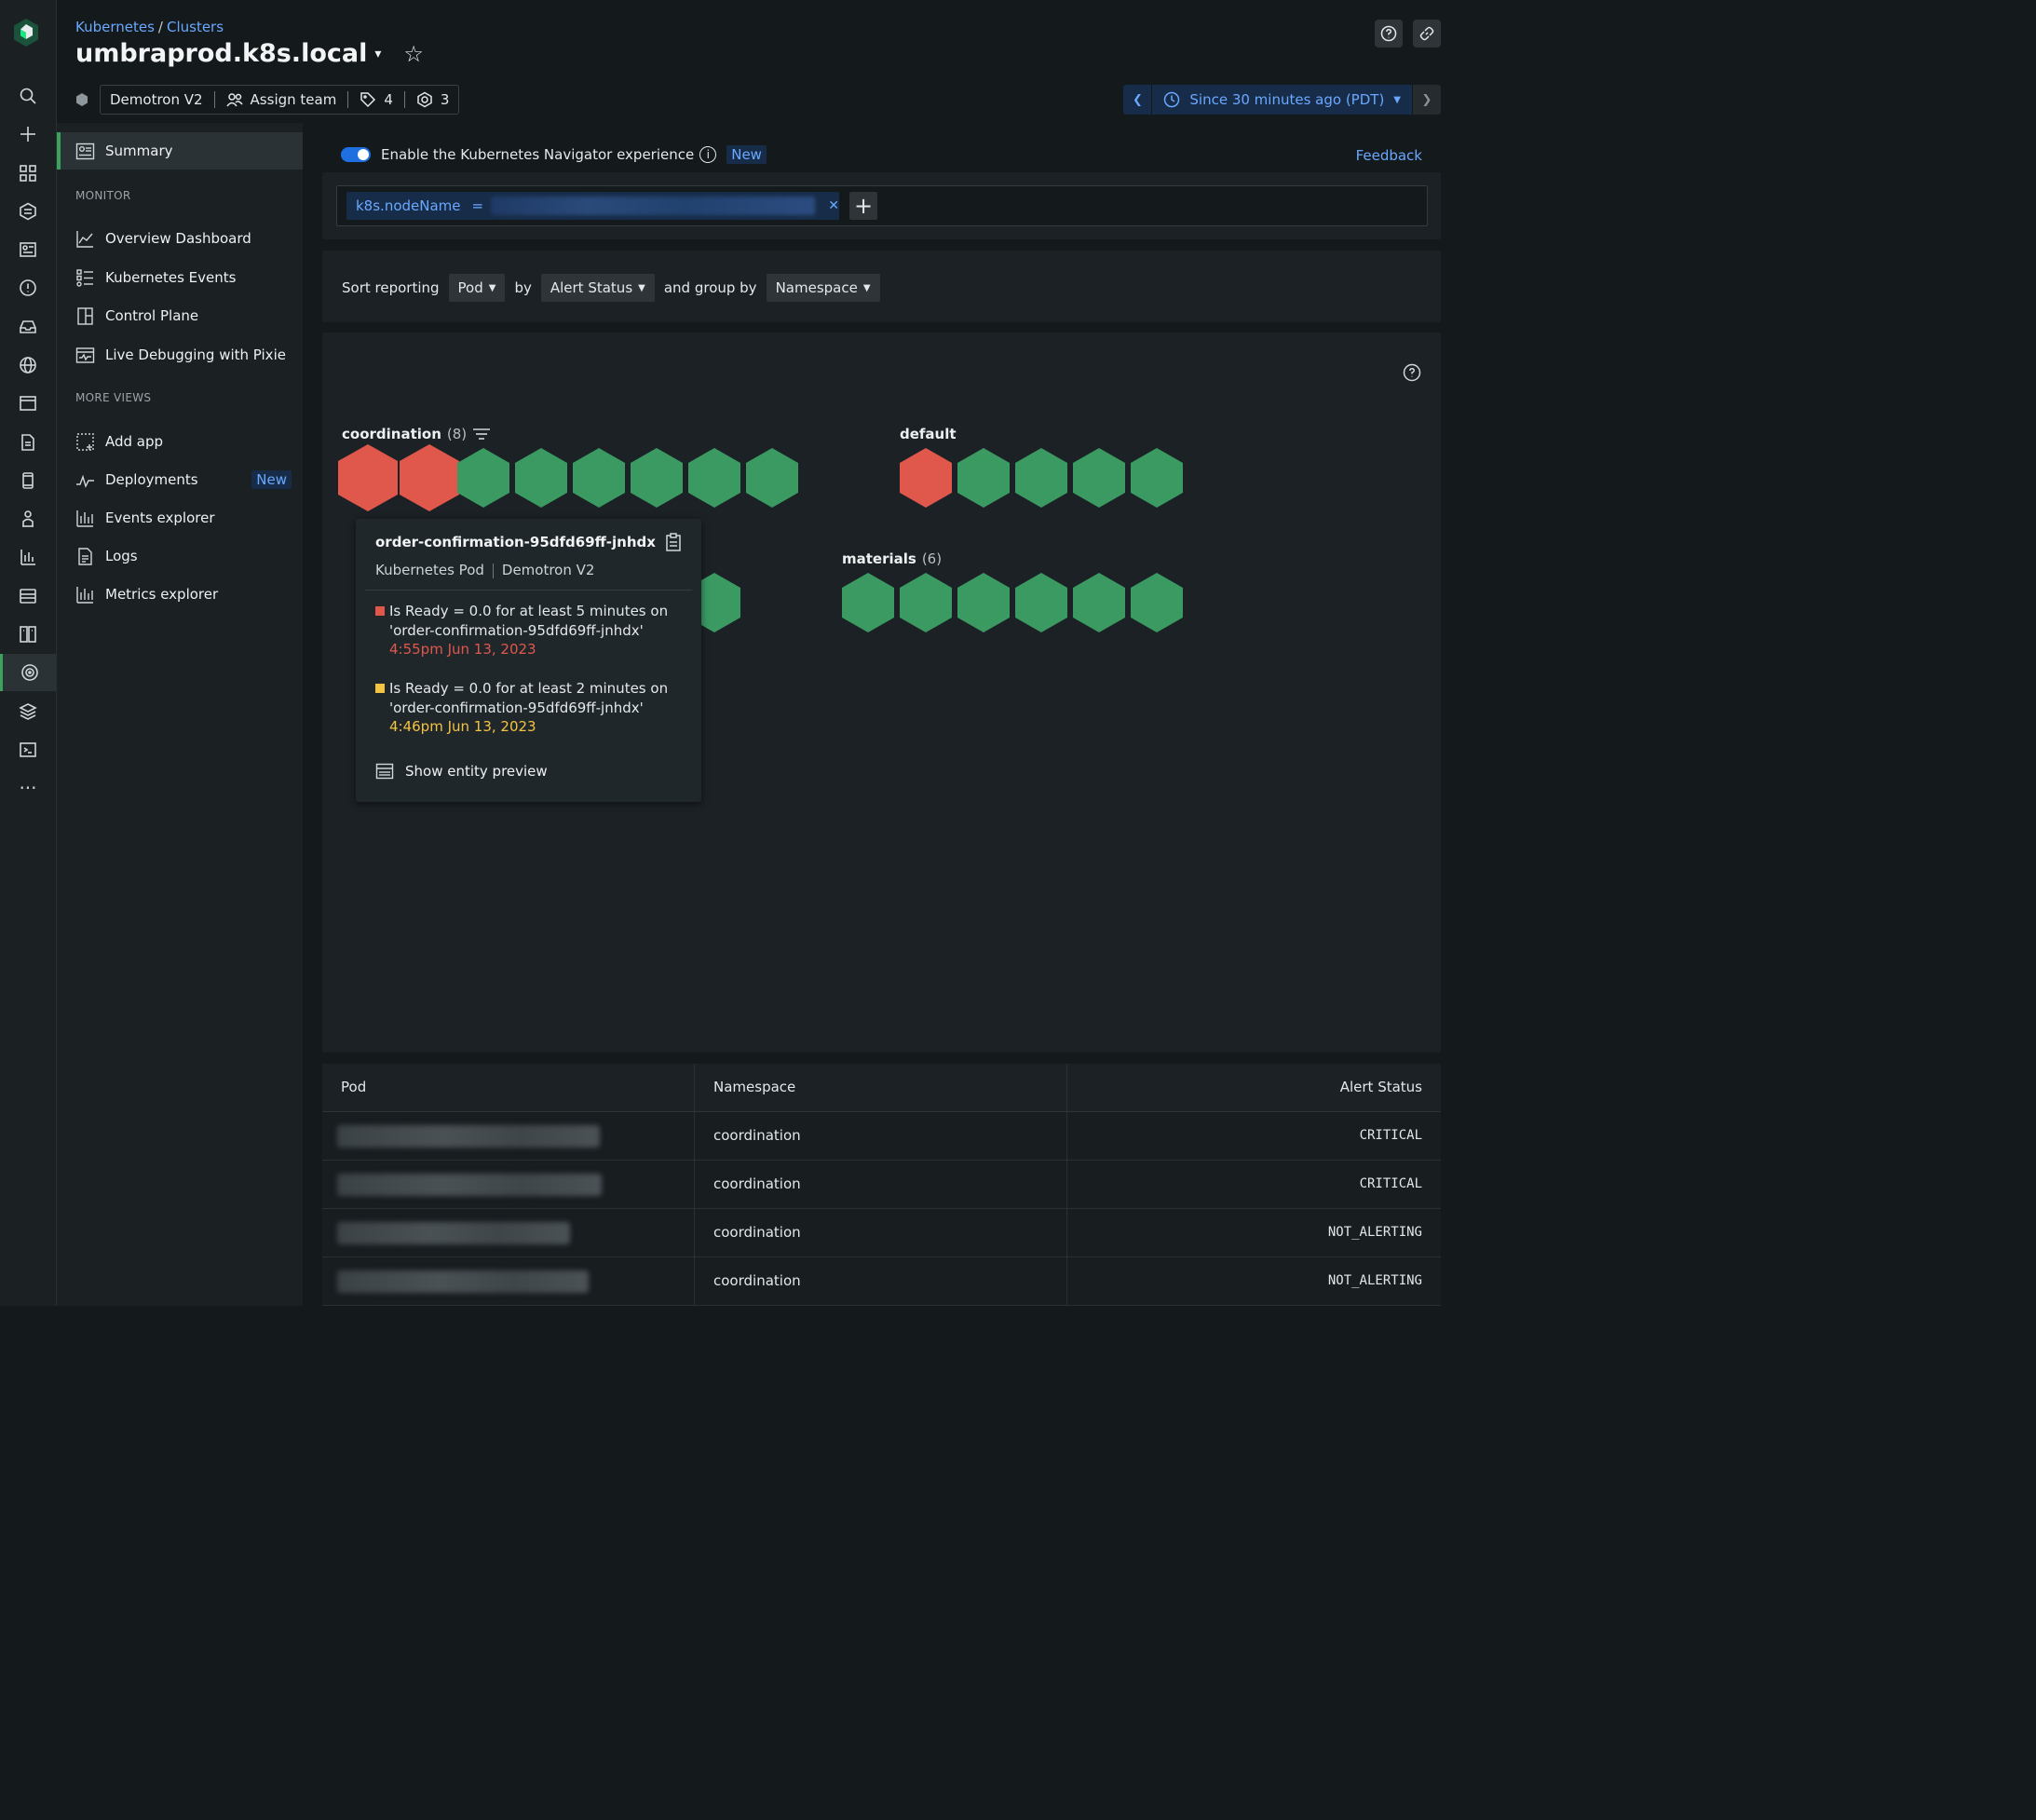 The width and height of the screenshot is (2036, 1820). Describe the element at coordinates (1397, 99) in the screenshot. I see `chevron-down-icon: ▼` at that location.